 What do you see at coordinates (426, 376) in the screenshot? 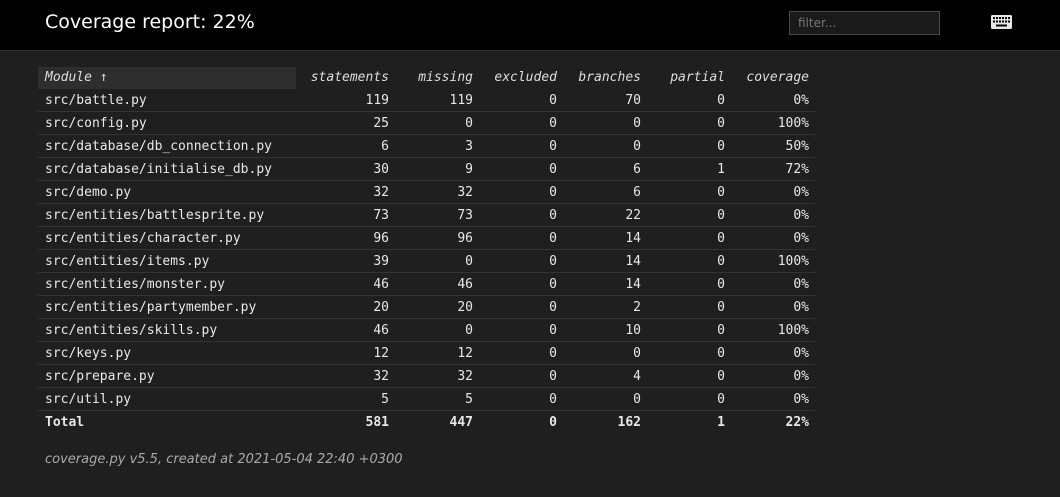
I see `table-row: src/prepare.py 32 32 0 4 0 0%` at bounding box center [426, 376].